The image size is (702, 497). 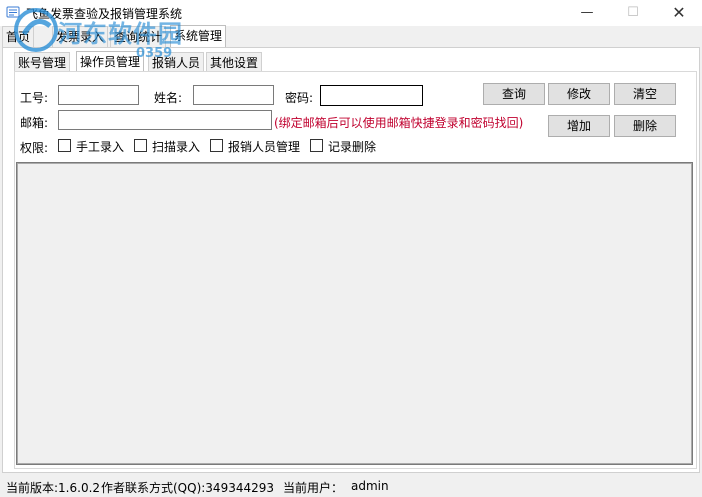 What do you see at coordinates (18, 36) in the screenshot?
I see `tab-home: 首页` at bounding box center [18, 36].